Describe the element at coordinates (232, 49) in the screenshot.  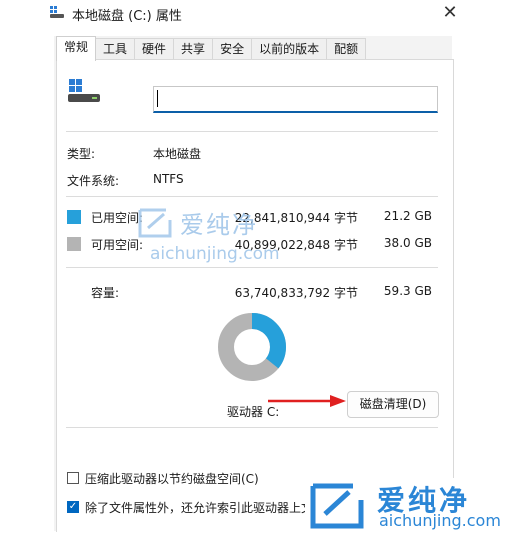
I see `tab-security: 安全` at that location.